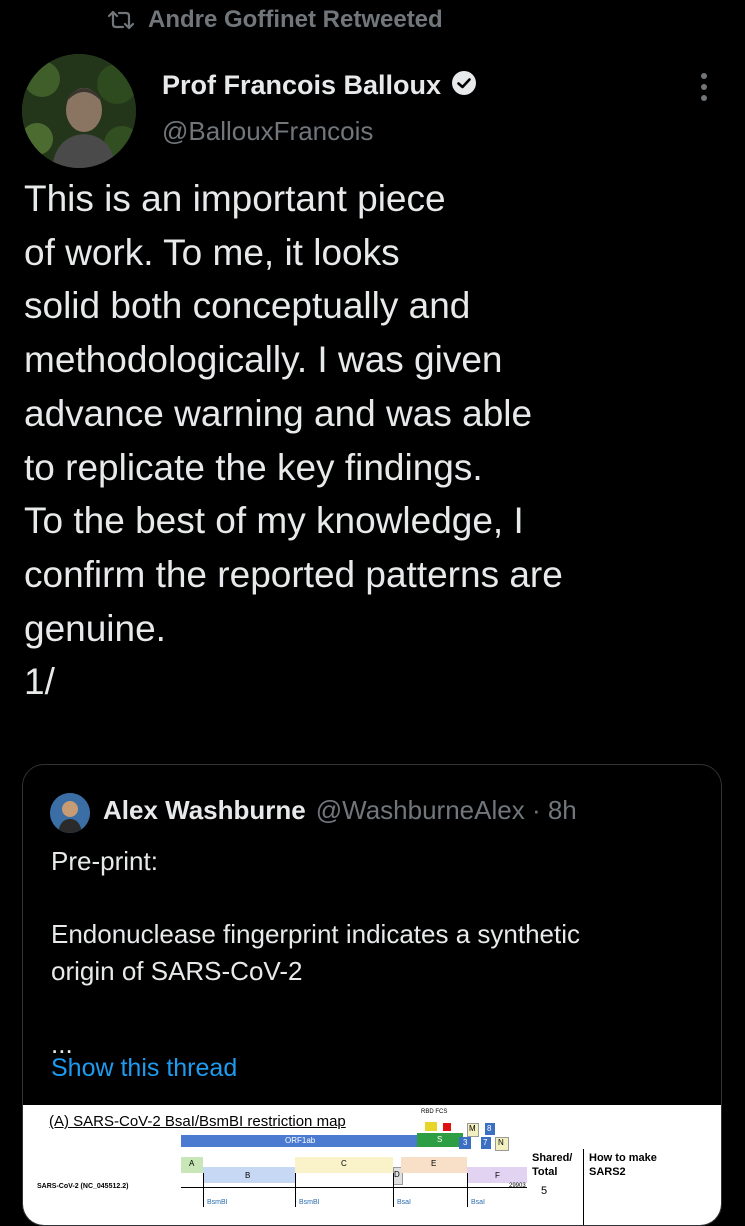 The width and height of the screenshot is (745, 1226). What do you see at coordinates (397, 1174) in the screenshot?
I see `segment-d-label: D` at bounding box center [397, 1174].